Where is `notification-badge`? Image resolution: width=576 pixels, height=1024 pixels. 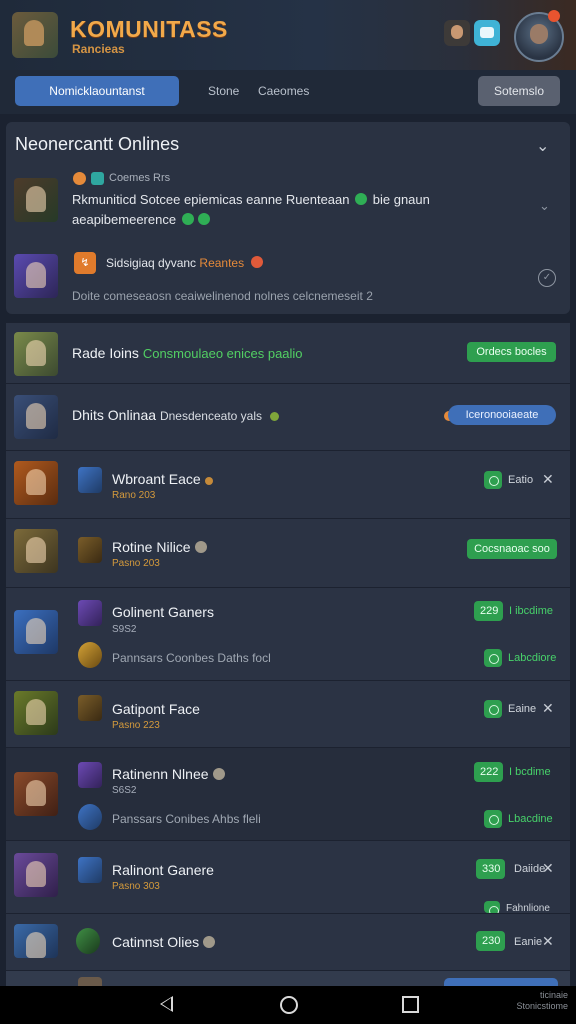 notification-badge is located at coordinates (554, 16).